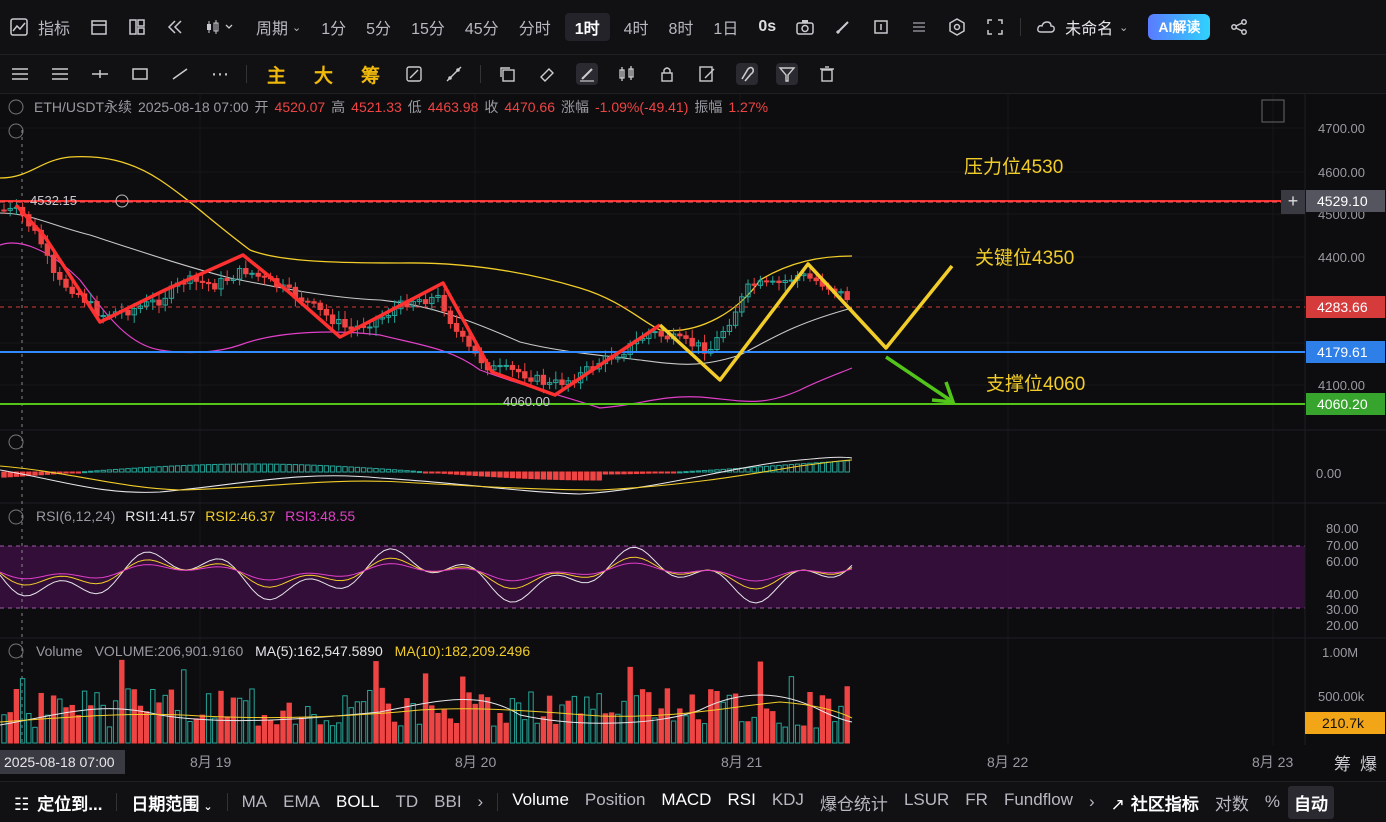  I want to click on layout-icon, so click(137, 27).